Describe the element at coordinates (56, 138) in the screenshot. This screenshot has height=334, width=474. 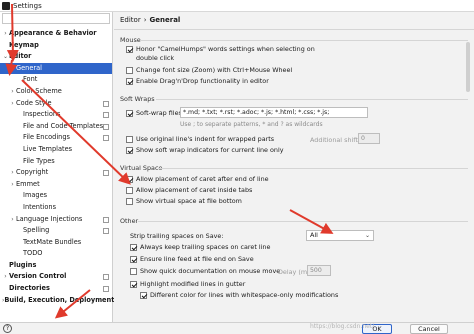
I see `sidebar-item-file-encodings: File Encodings` at that location.